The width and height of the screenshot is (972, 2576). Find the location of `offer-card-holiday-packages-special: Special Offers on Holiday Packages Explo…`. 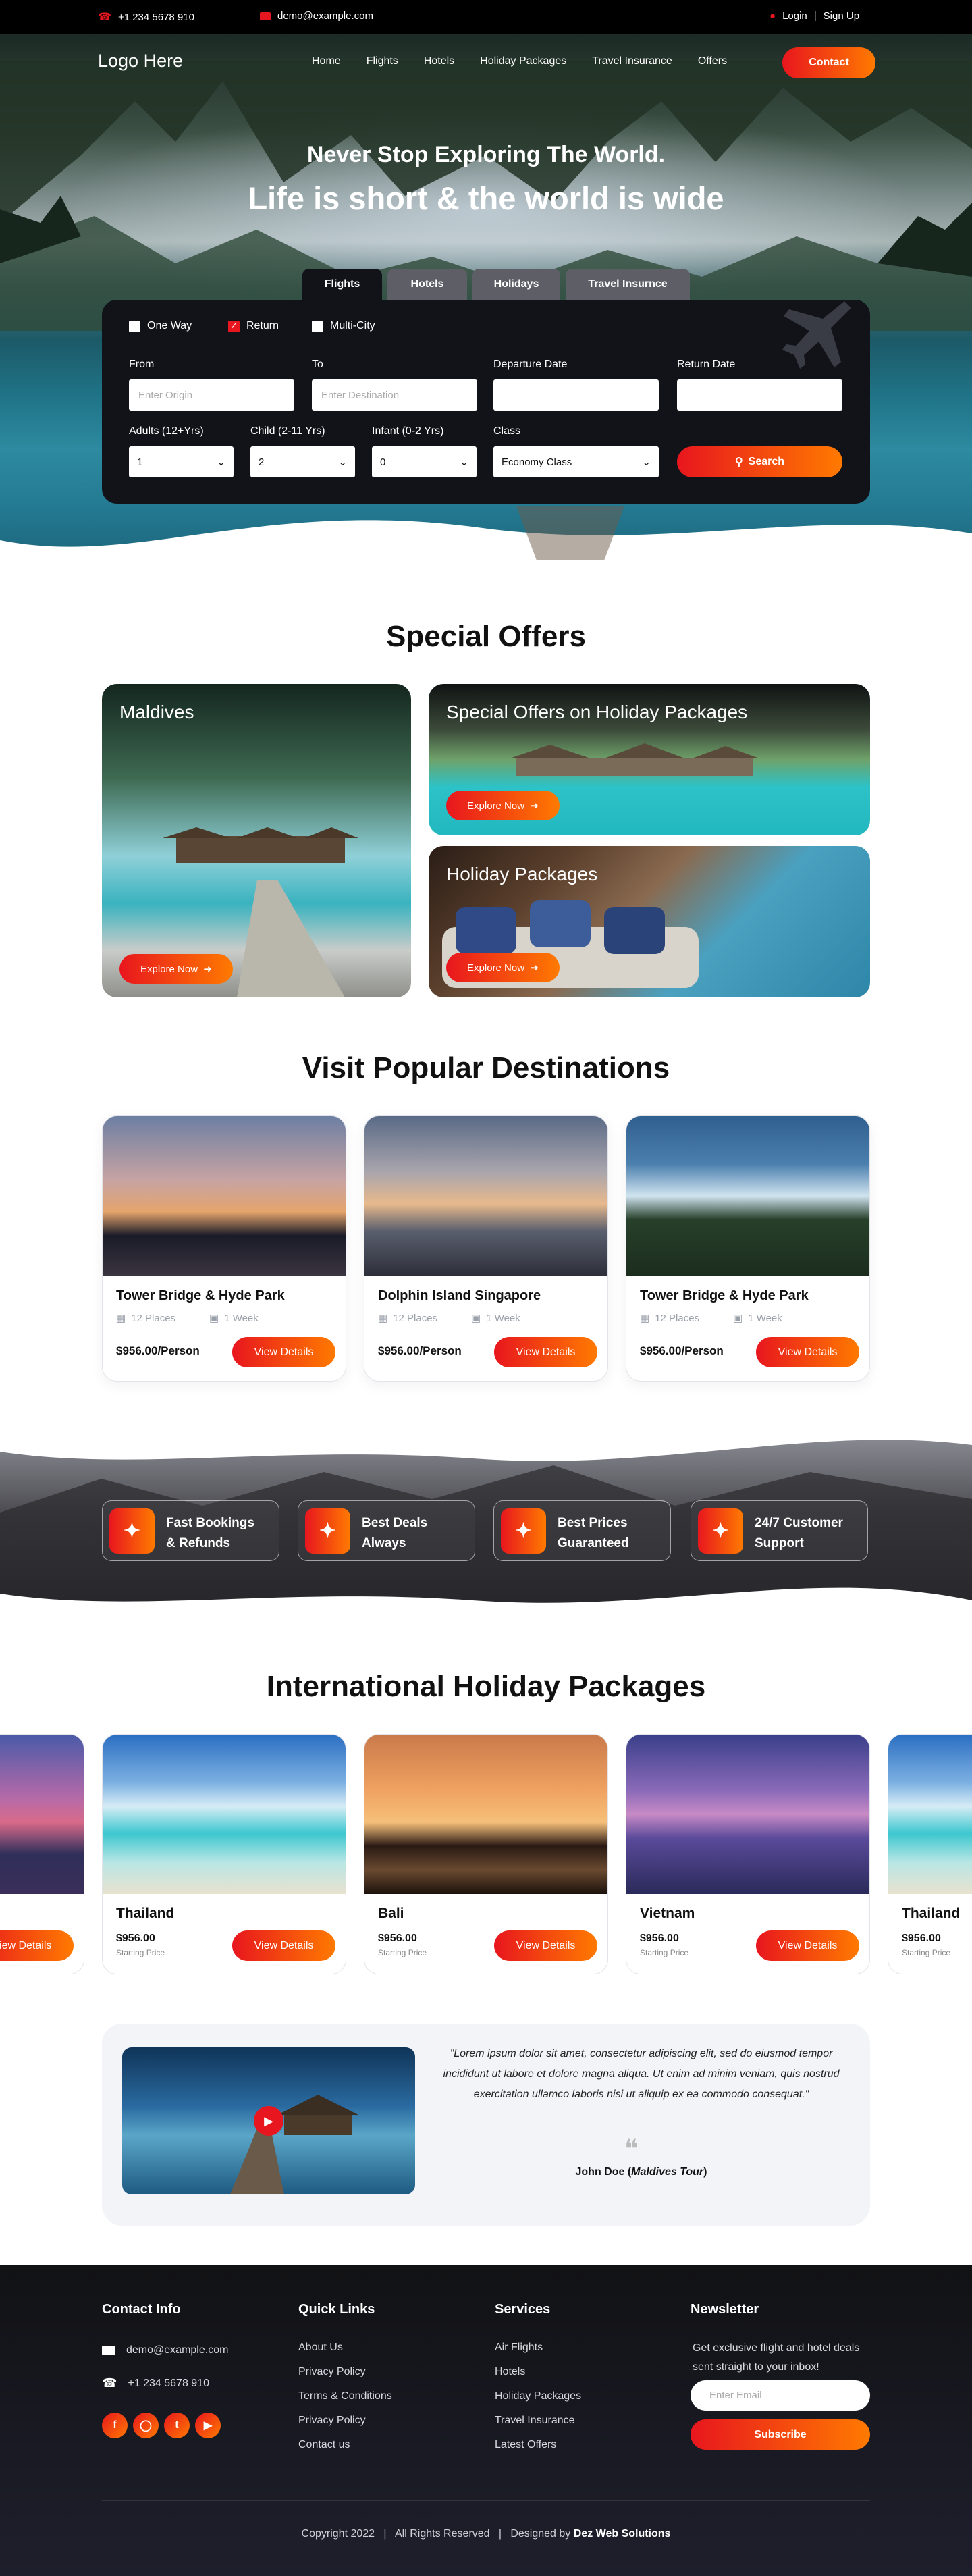

offer-card-holiday-packages-special: Special Offers on Holiday Packages Explo… is located at coordinates (649, 759).